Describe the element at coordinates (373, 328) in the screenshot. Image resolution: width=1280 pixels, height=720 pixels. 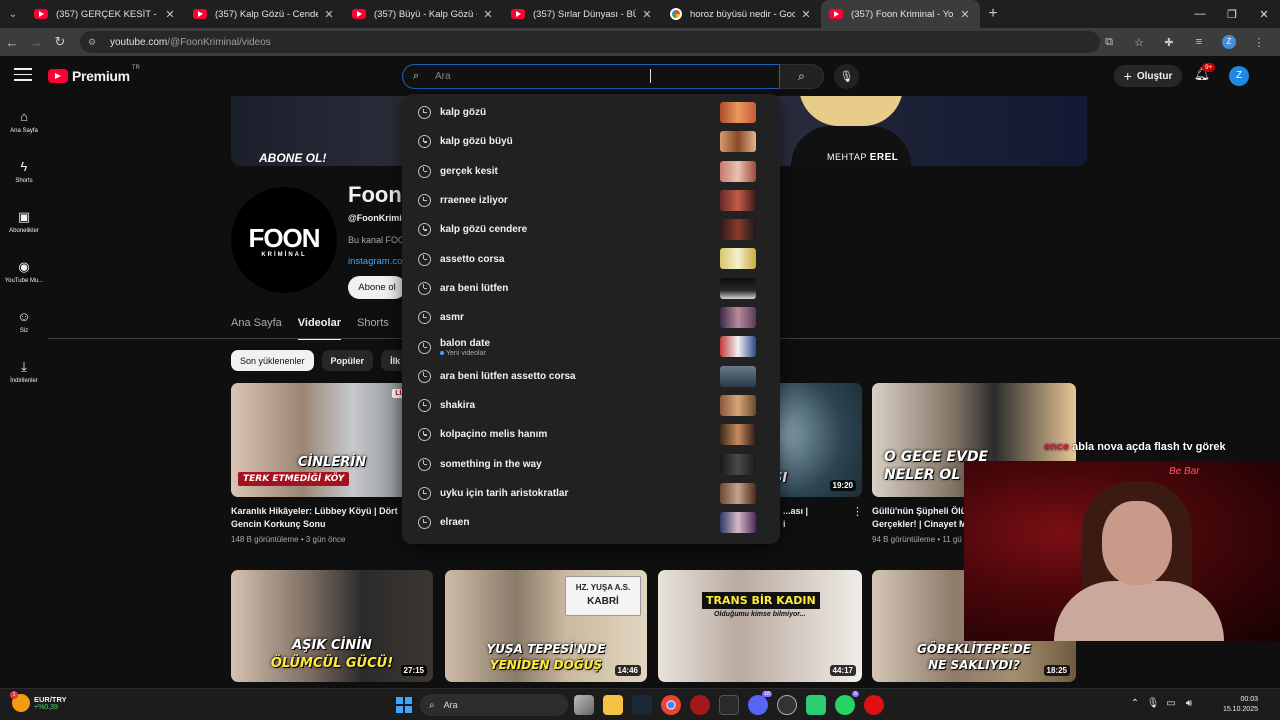
I see `tab-shorts: Shorts` at that location.